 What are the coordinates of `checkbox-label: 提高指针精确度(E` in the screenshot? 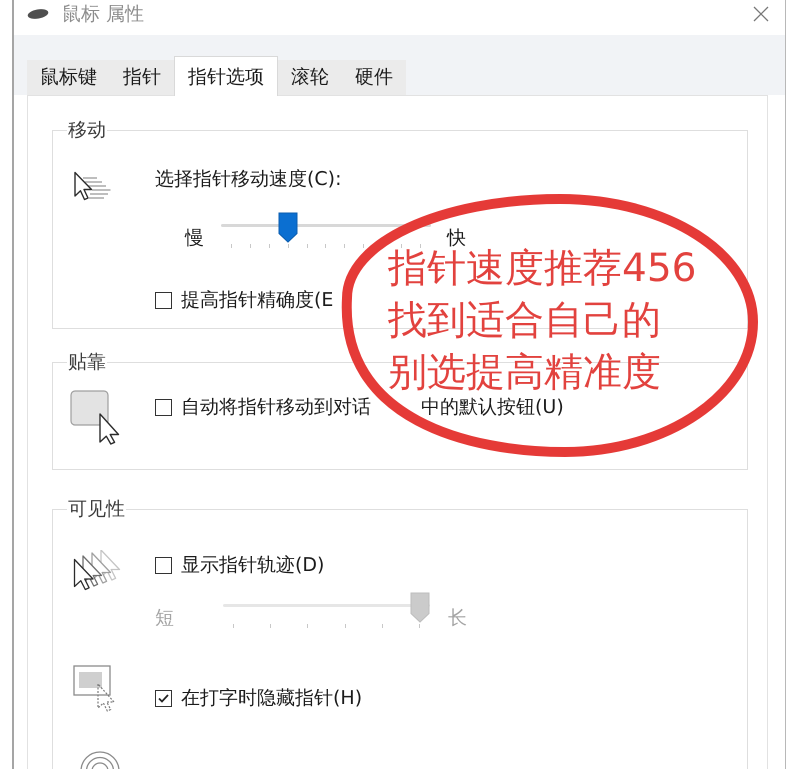 It's located at (257, 300).